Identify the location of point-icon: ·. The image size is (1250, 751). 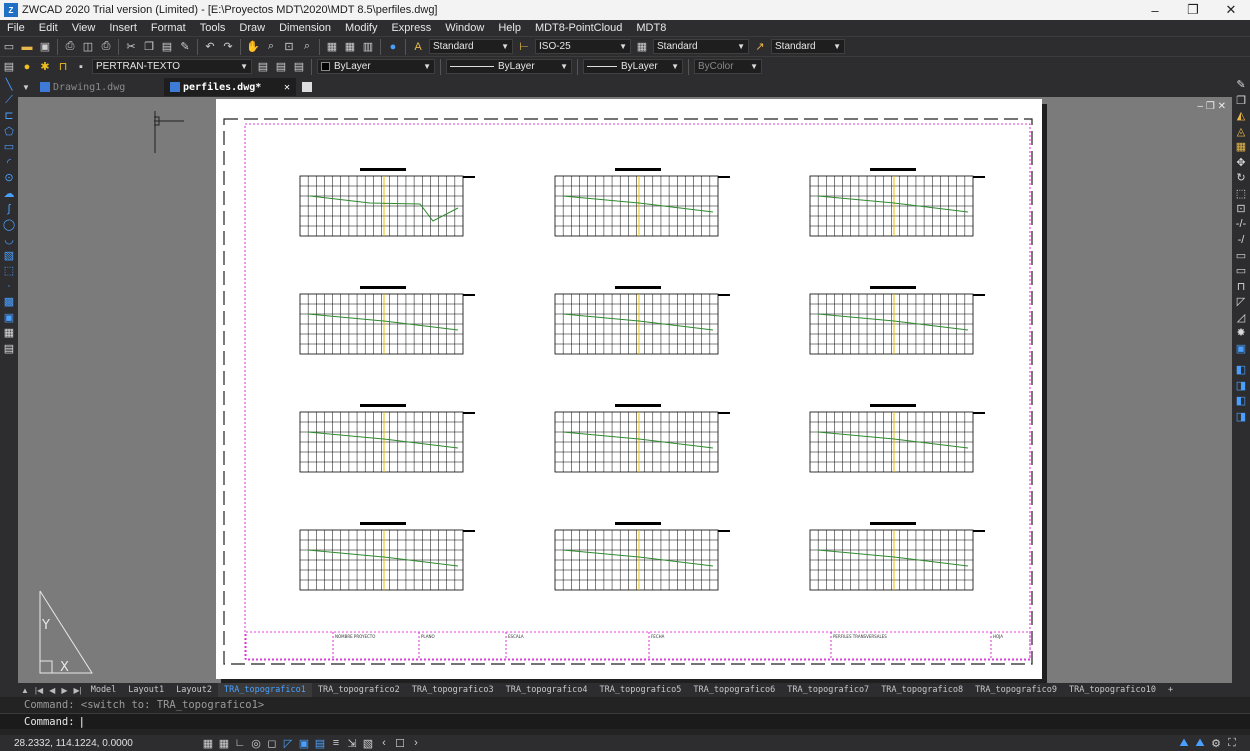
(9, 287).